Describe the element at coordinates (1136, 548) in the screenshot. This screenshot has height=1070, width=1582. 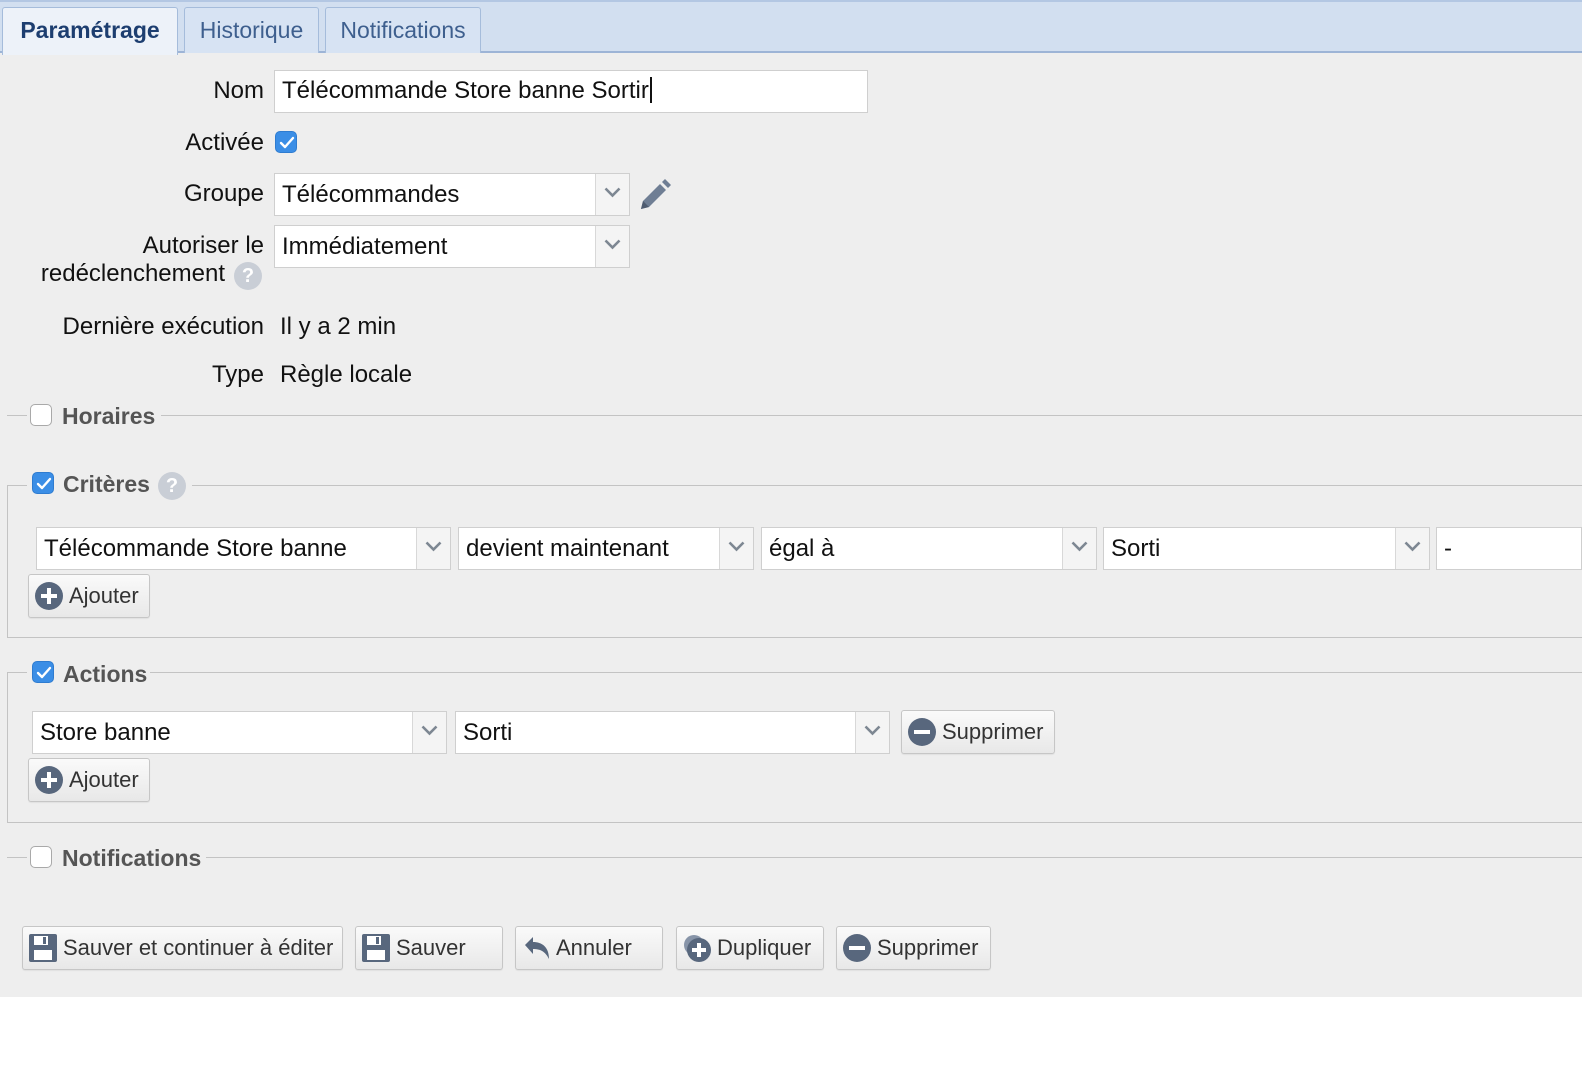
I see `critere-value-value: Sorti` at that location.